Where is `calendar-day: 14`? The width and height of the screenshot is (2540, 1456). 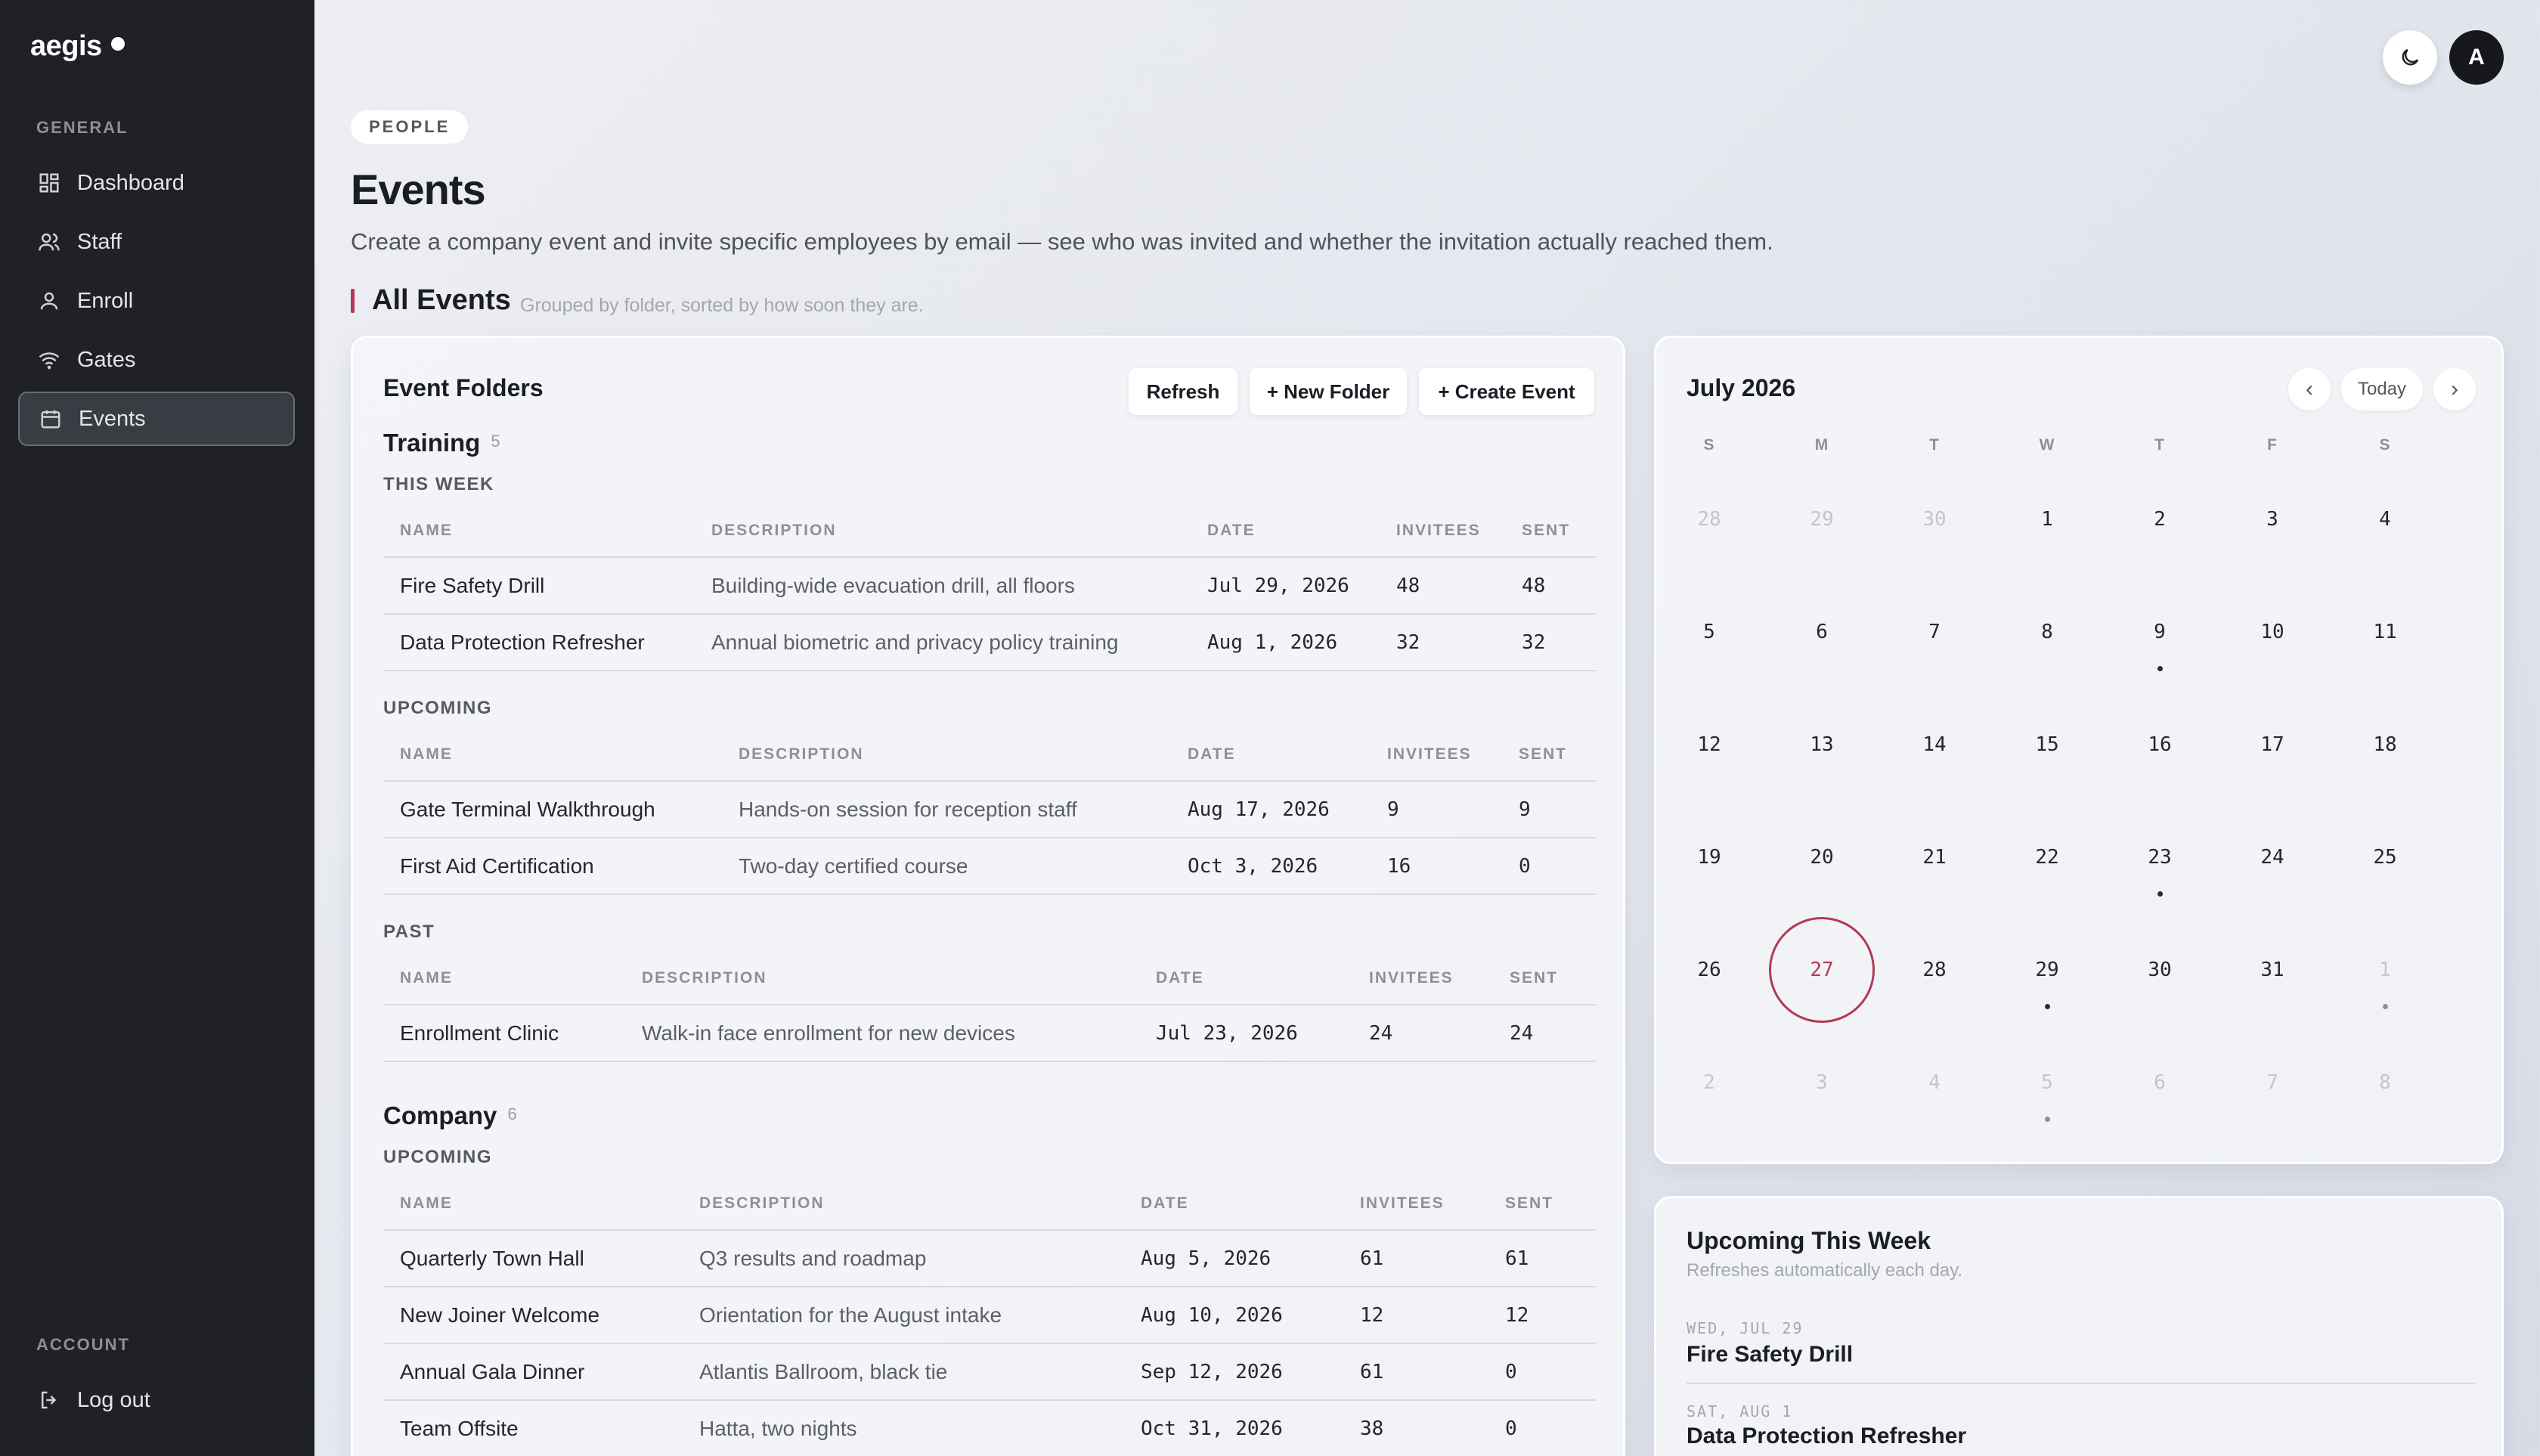
calendar-day: 14 is located at coordinates (1935, 745).